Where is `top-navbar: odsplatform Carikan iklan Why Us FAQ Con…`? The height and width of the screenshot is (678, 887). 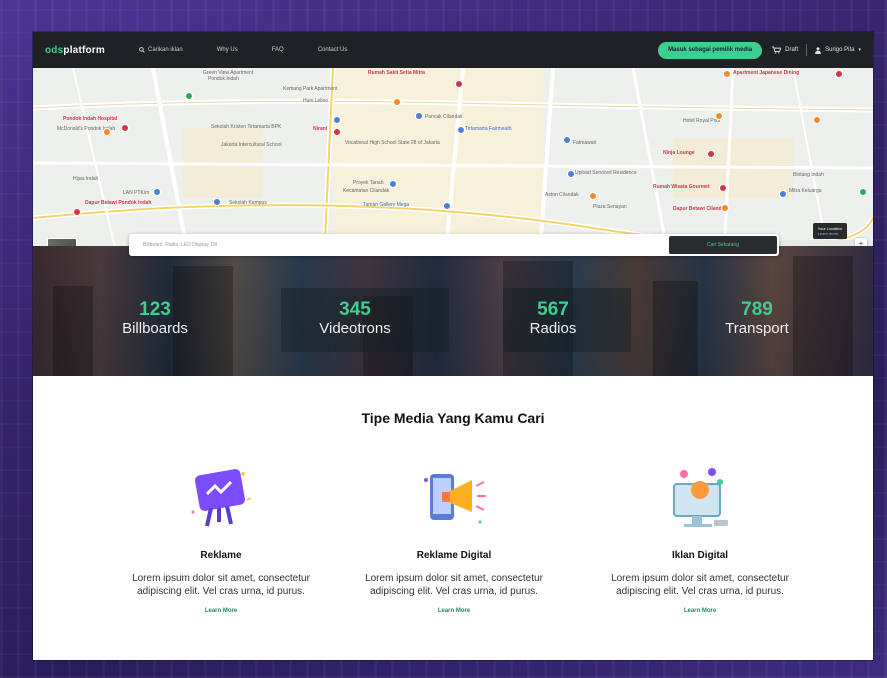 top-navbar: odsplatform Carikan iklan Why Us FAQ Con… is located at coordinates (453, 50).